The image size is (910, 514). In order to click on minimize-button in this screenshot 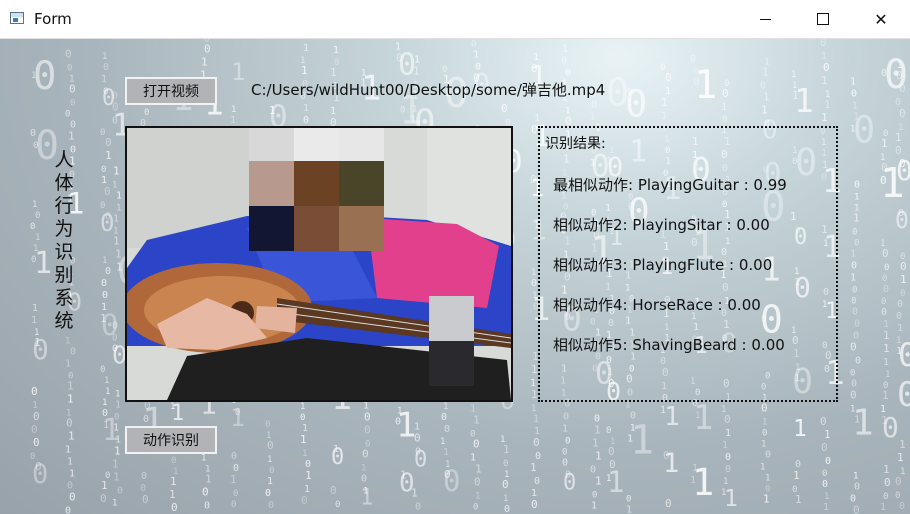, I will do `click(765, 19)`.